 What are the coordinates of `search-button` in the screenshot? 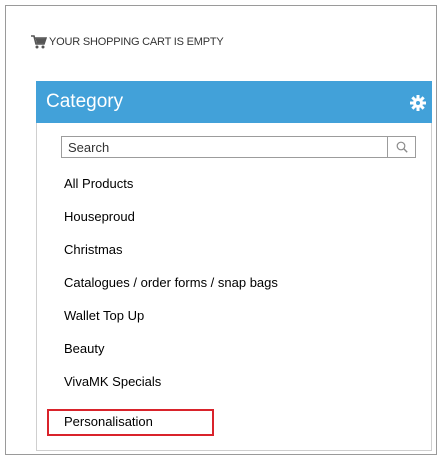 It's located at (401, 147).